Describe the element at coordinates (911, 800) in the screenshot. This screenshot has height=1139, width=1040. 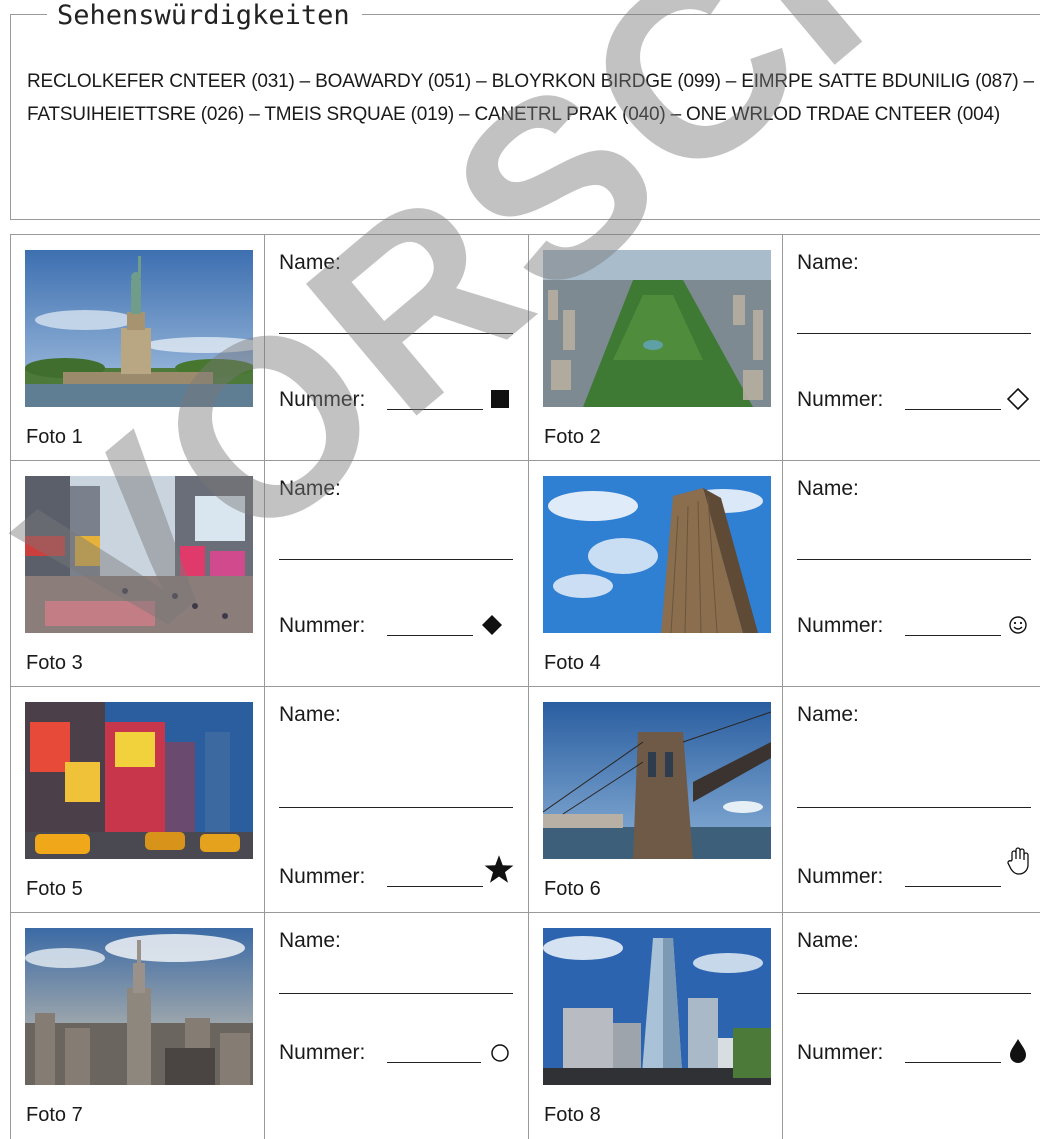
I see `answer-cell-6: Name: Nummer:` at that location.